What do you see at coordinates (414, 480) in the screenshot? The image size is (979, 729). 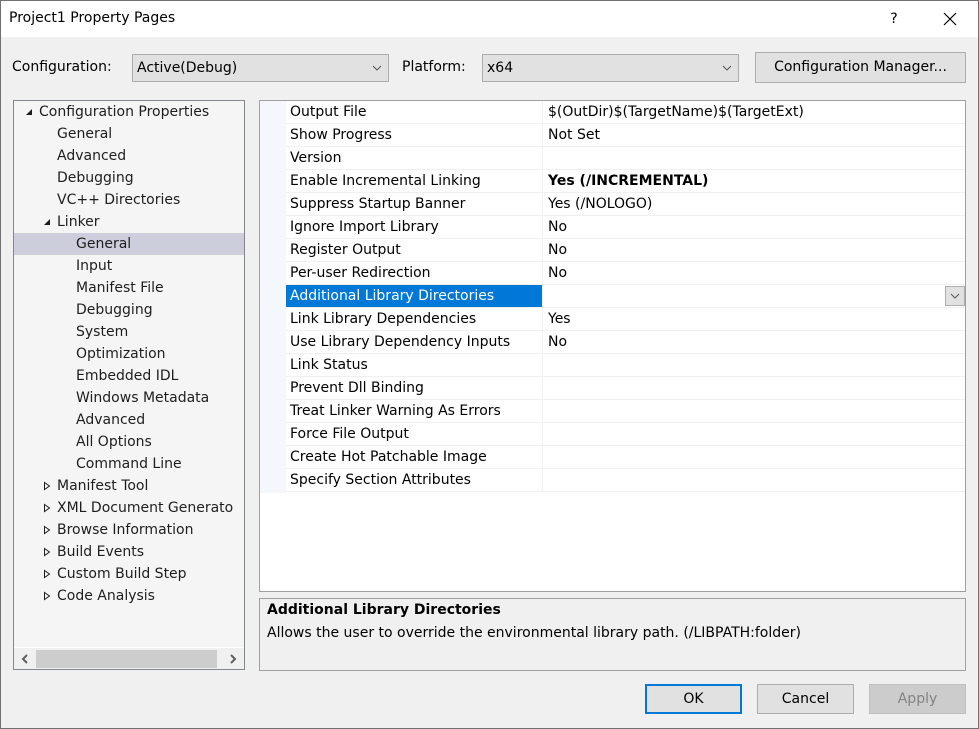 I see `property-name: Specify Section Attributes` at bounding box center [414, 480].